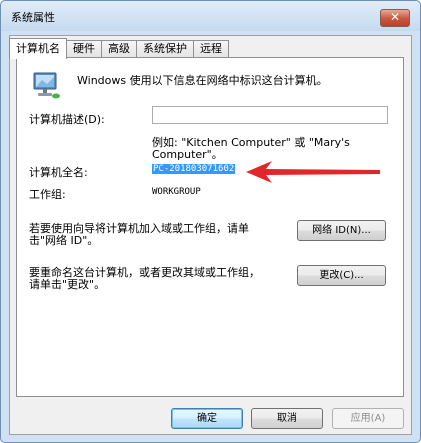 The width and height of the screenshot is (421, 443). Describe the element at coordinates (67, 119) in the screenshot. I see `description-label: 计算机描述(D):` at that location.